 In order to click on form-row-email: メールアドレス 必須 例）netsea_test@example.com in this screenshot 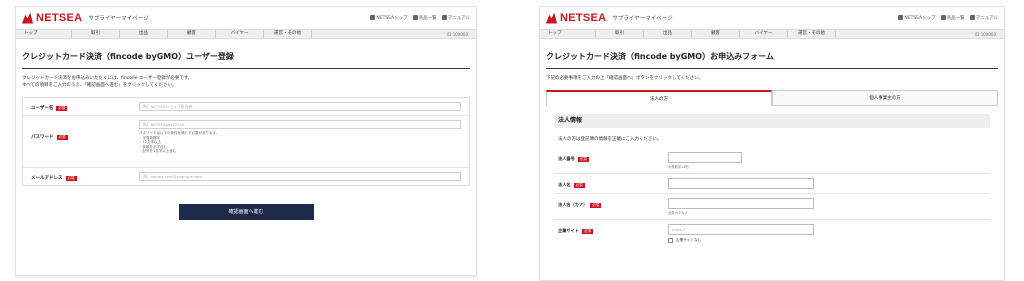, I will do `click(246, 176)`.